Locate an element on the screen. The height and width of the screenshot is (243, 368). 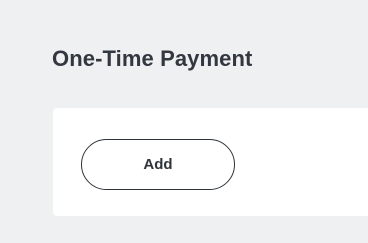
section-title: One-Time Payment is located at coordinates (152, 58).